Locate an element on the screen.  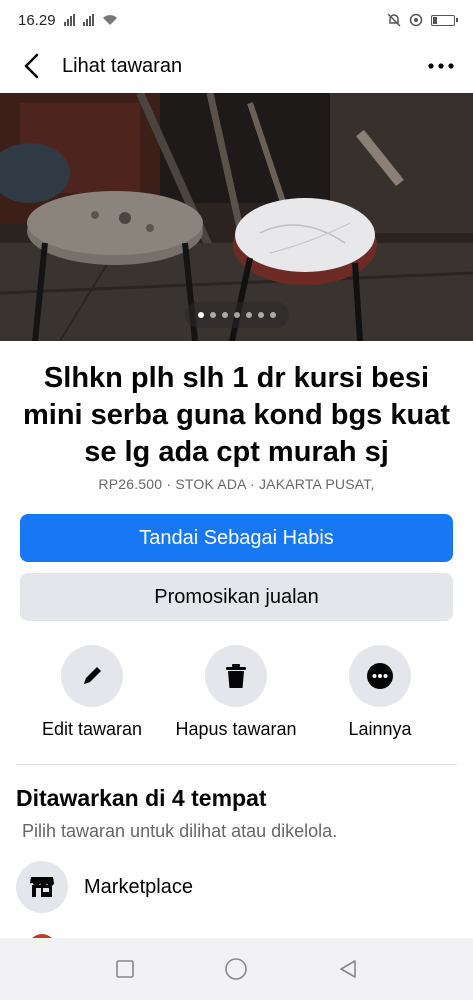
system-nav-bar is located at coordinates (236, 969).